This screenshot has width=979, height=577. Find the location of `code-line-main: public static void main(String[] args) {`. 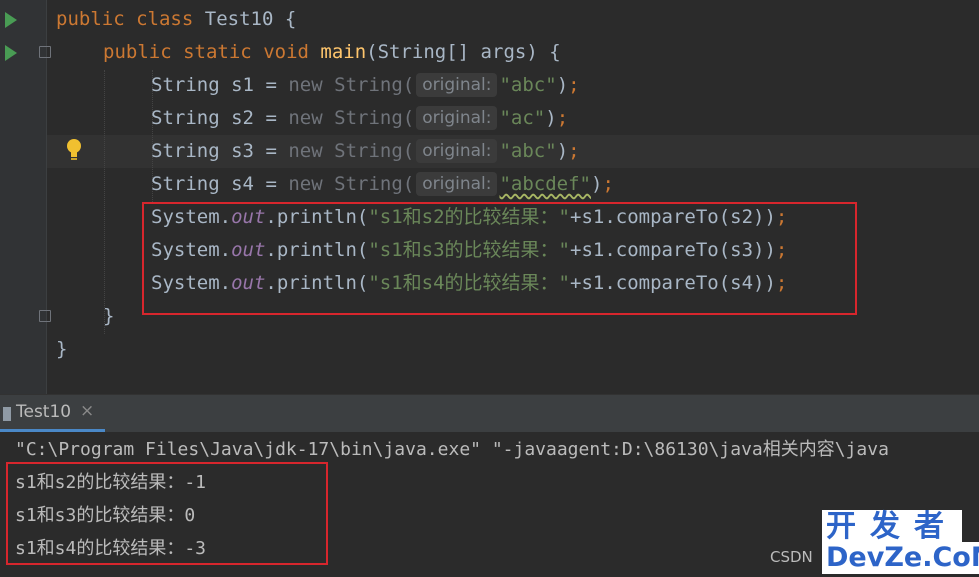

code-line-main: public static void main(String[] args) { is located at coordinates (332, 52).